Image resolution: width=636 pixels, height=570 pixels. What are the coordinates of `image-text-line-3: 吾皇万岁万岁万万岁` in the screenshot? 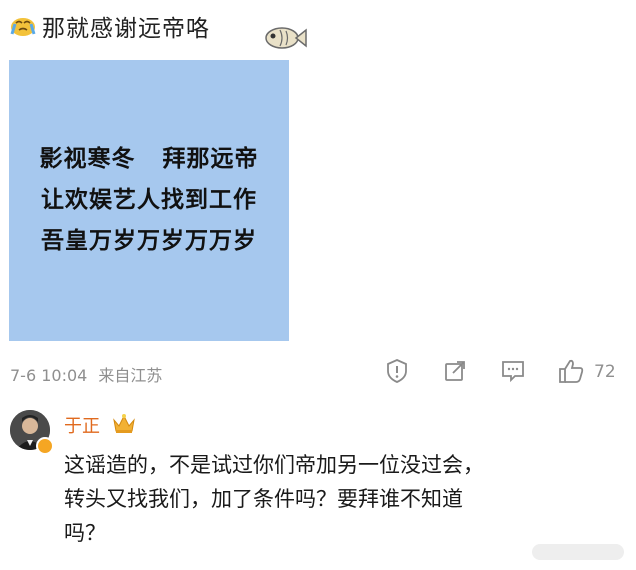 It's located at (149, 241).